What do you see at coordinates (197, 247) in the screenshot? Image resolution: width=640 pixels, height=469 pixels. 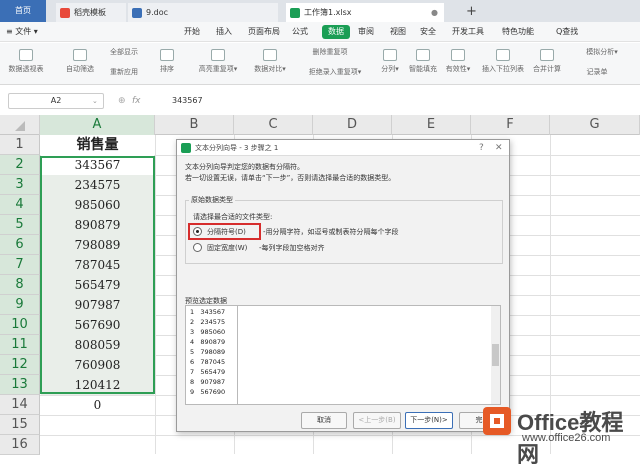 I see `fixed-width-radio` at bounding box center [197, 247].